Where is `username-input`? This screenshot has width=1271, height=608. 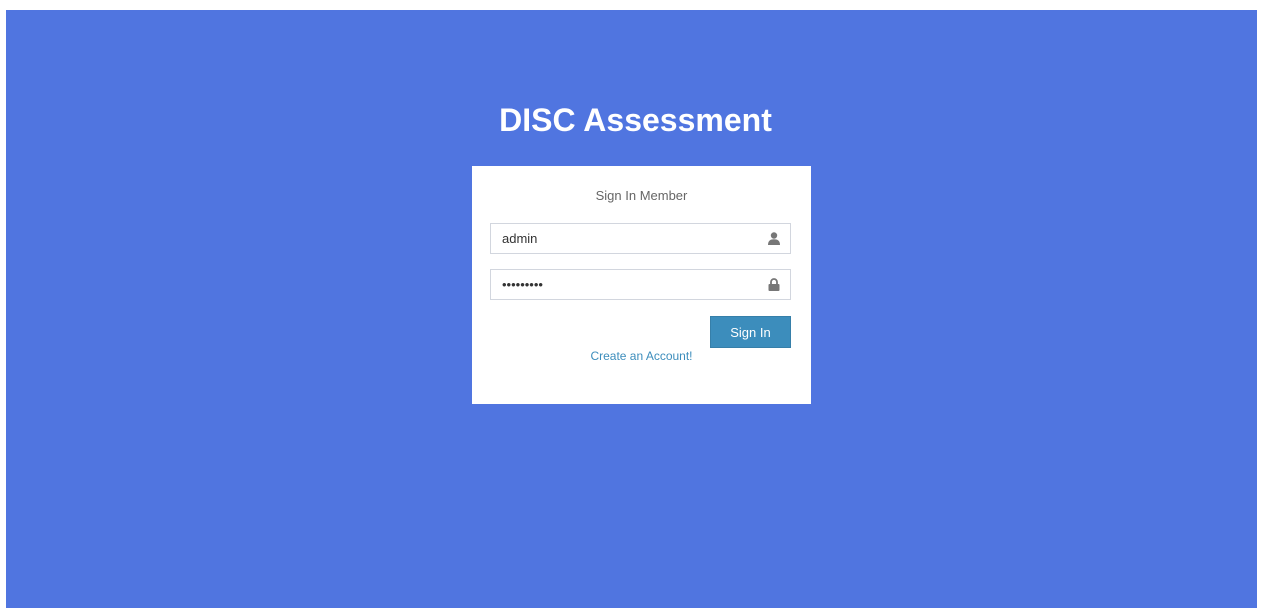
username-input is located at coordinates (626, 238).